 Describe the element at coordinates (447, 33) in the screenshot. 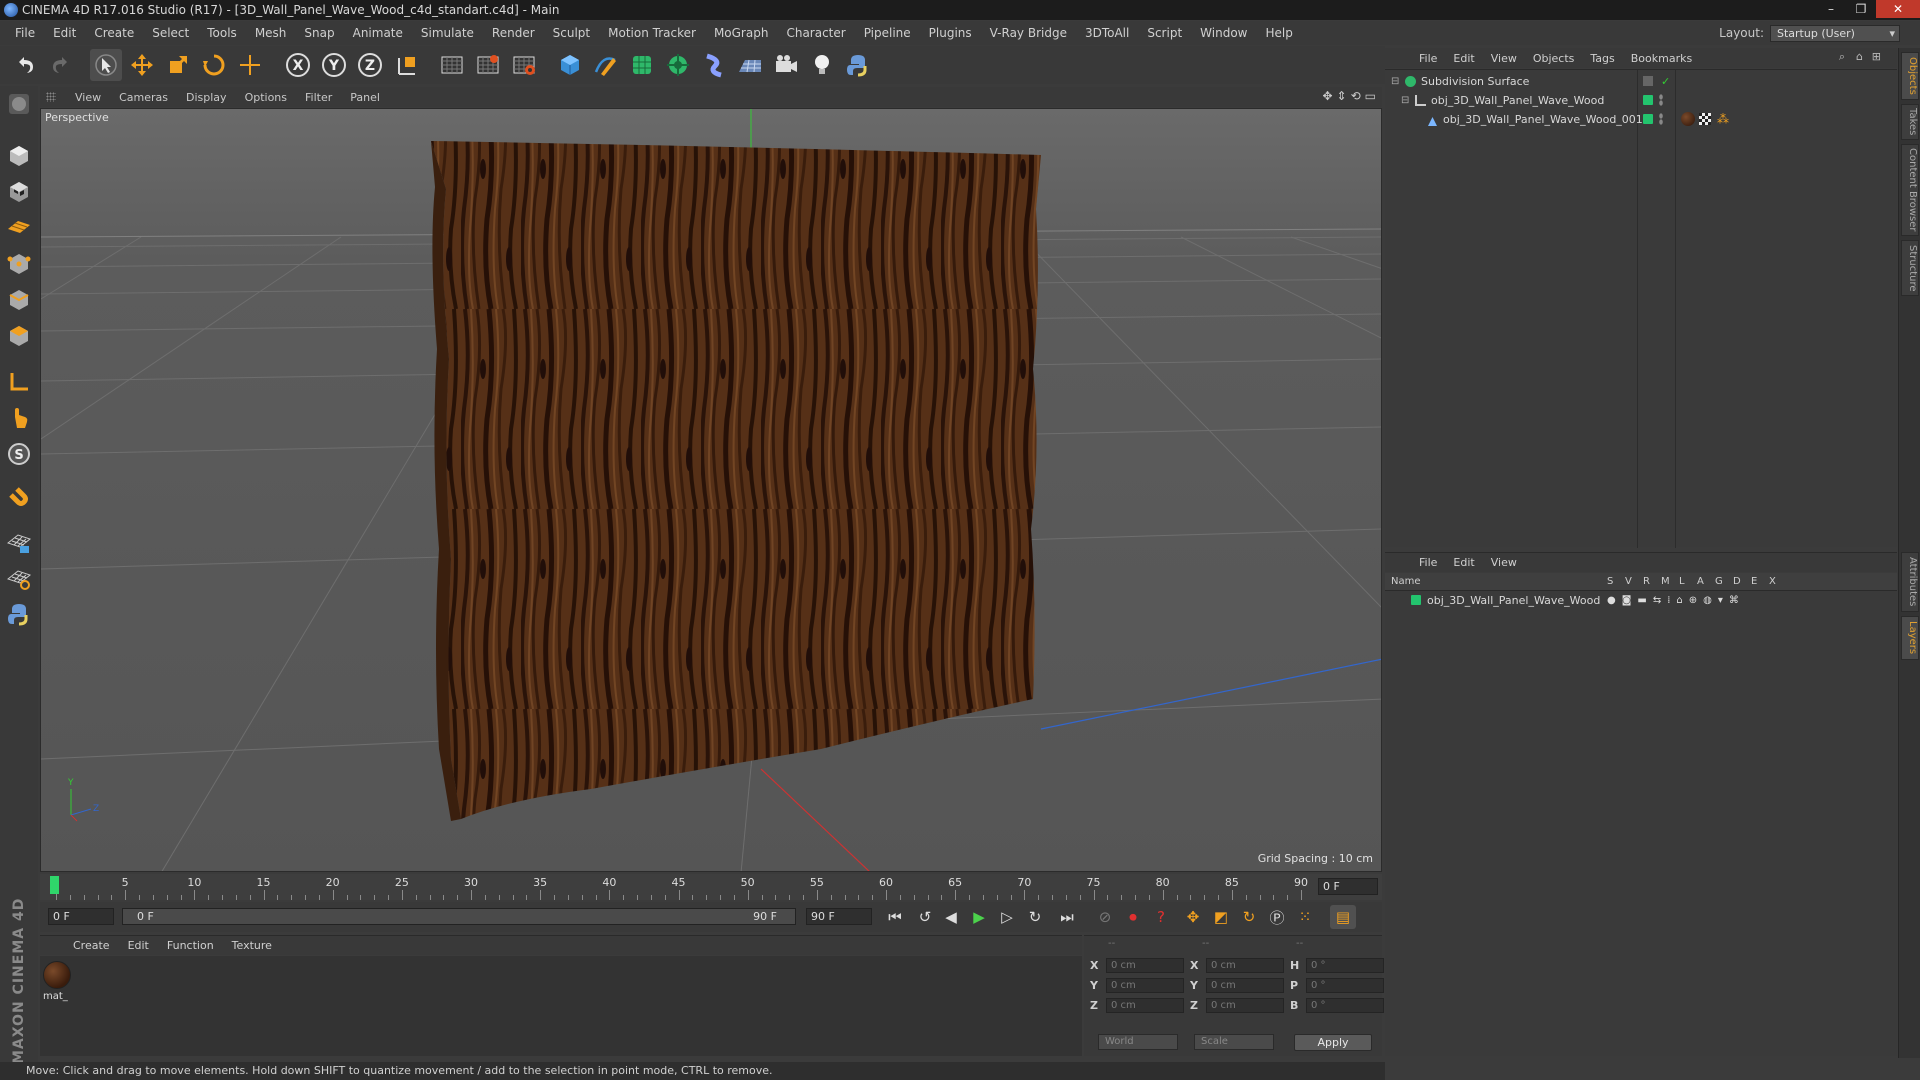

I see `menu-simulate: Simulate` at that location.